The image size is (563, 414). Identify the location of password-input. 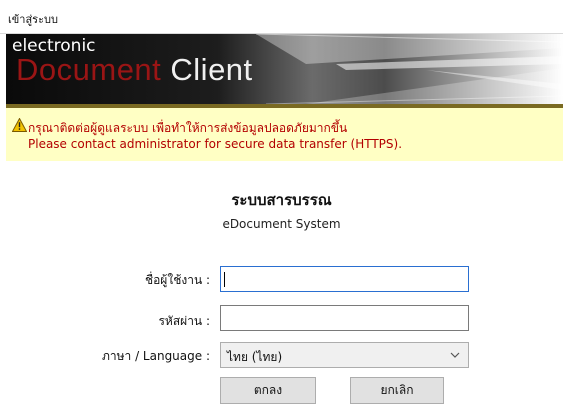
(344, 318).